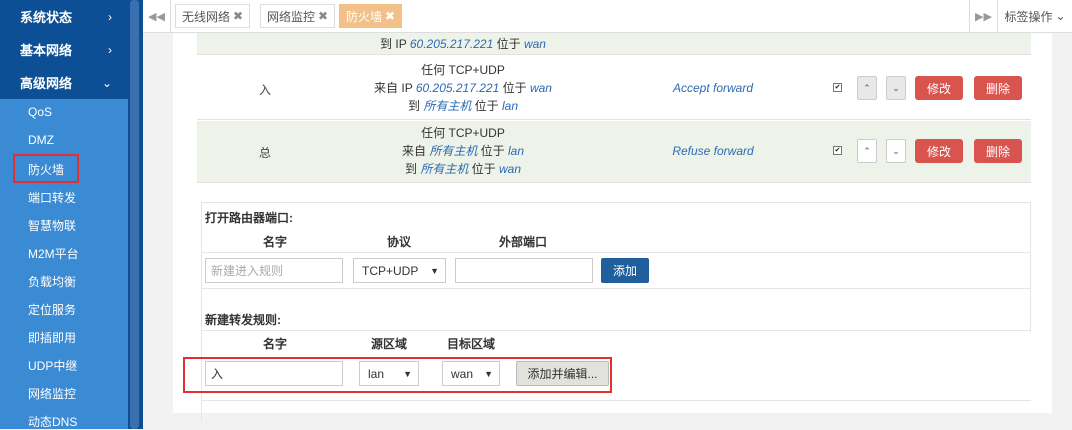 This screenshot has width=1072, height=430. I want to click on column-header-name: 名字, so click(275, 242).